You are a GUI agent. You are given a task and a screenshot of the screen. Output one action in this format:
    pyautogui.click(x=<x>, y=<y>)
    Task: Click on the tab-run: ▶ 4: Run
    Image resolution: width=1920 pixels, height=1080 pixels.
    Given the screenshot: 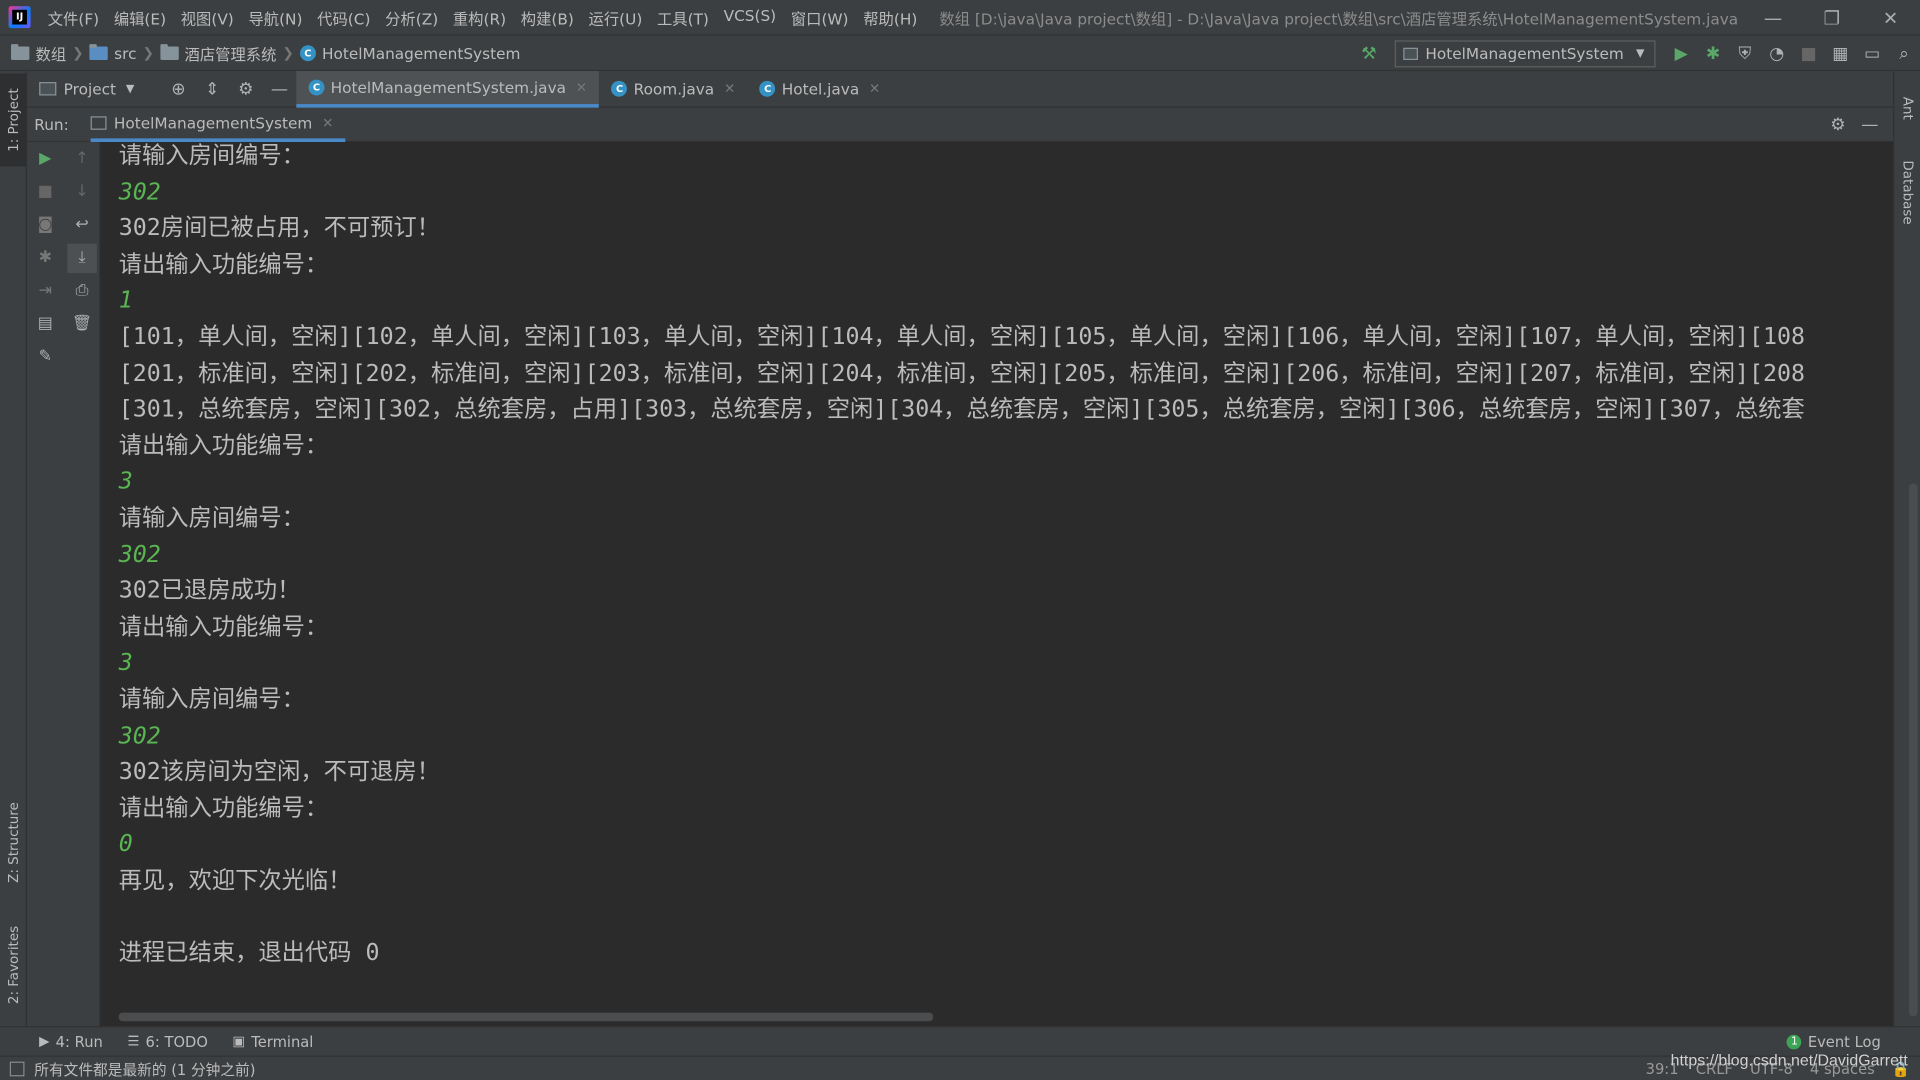 What is the action you would take?
    pyautogui.click(x=71, y=1041)
    